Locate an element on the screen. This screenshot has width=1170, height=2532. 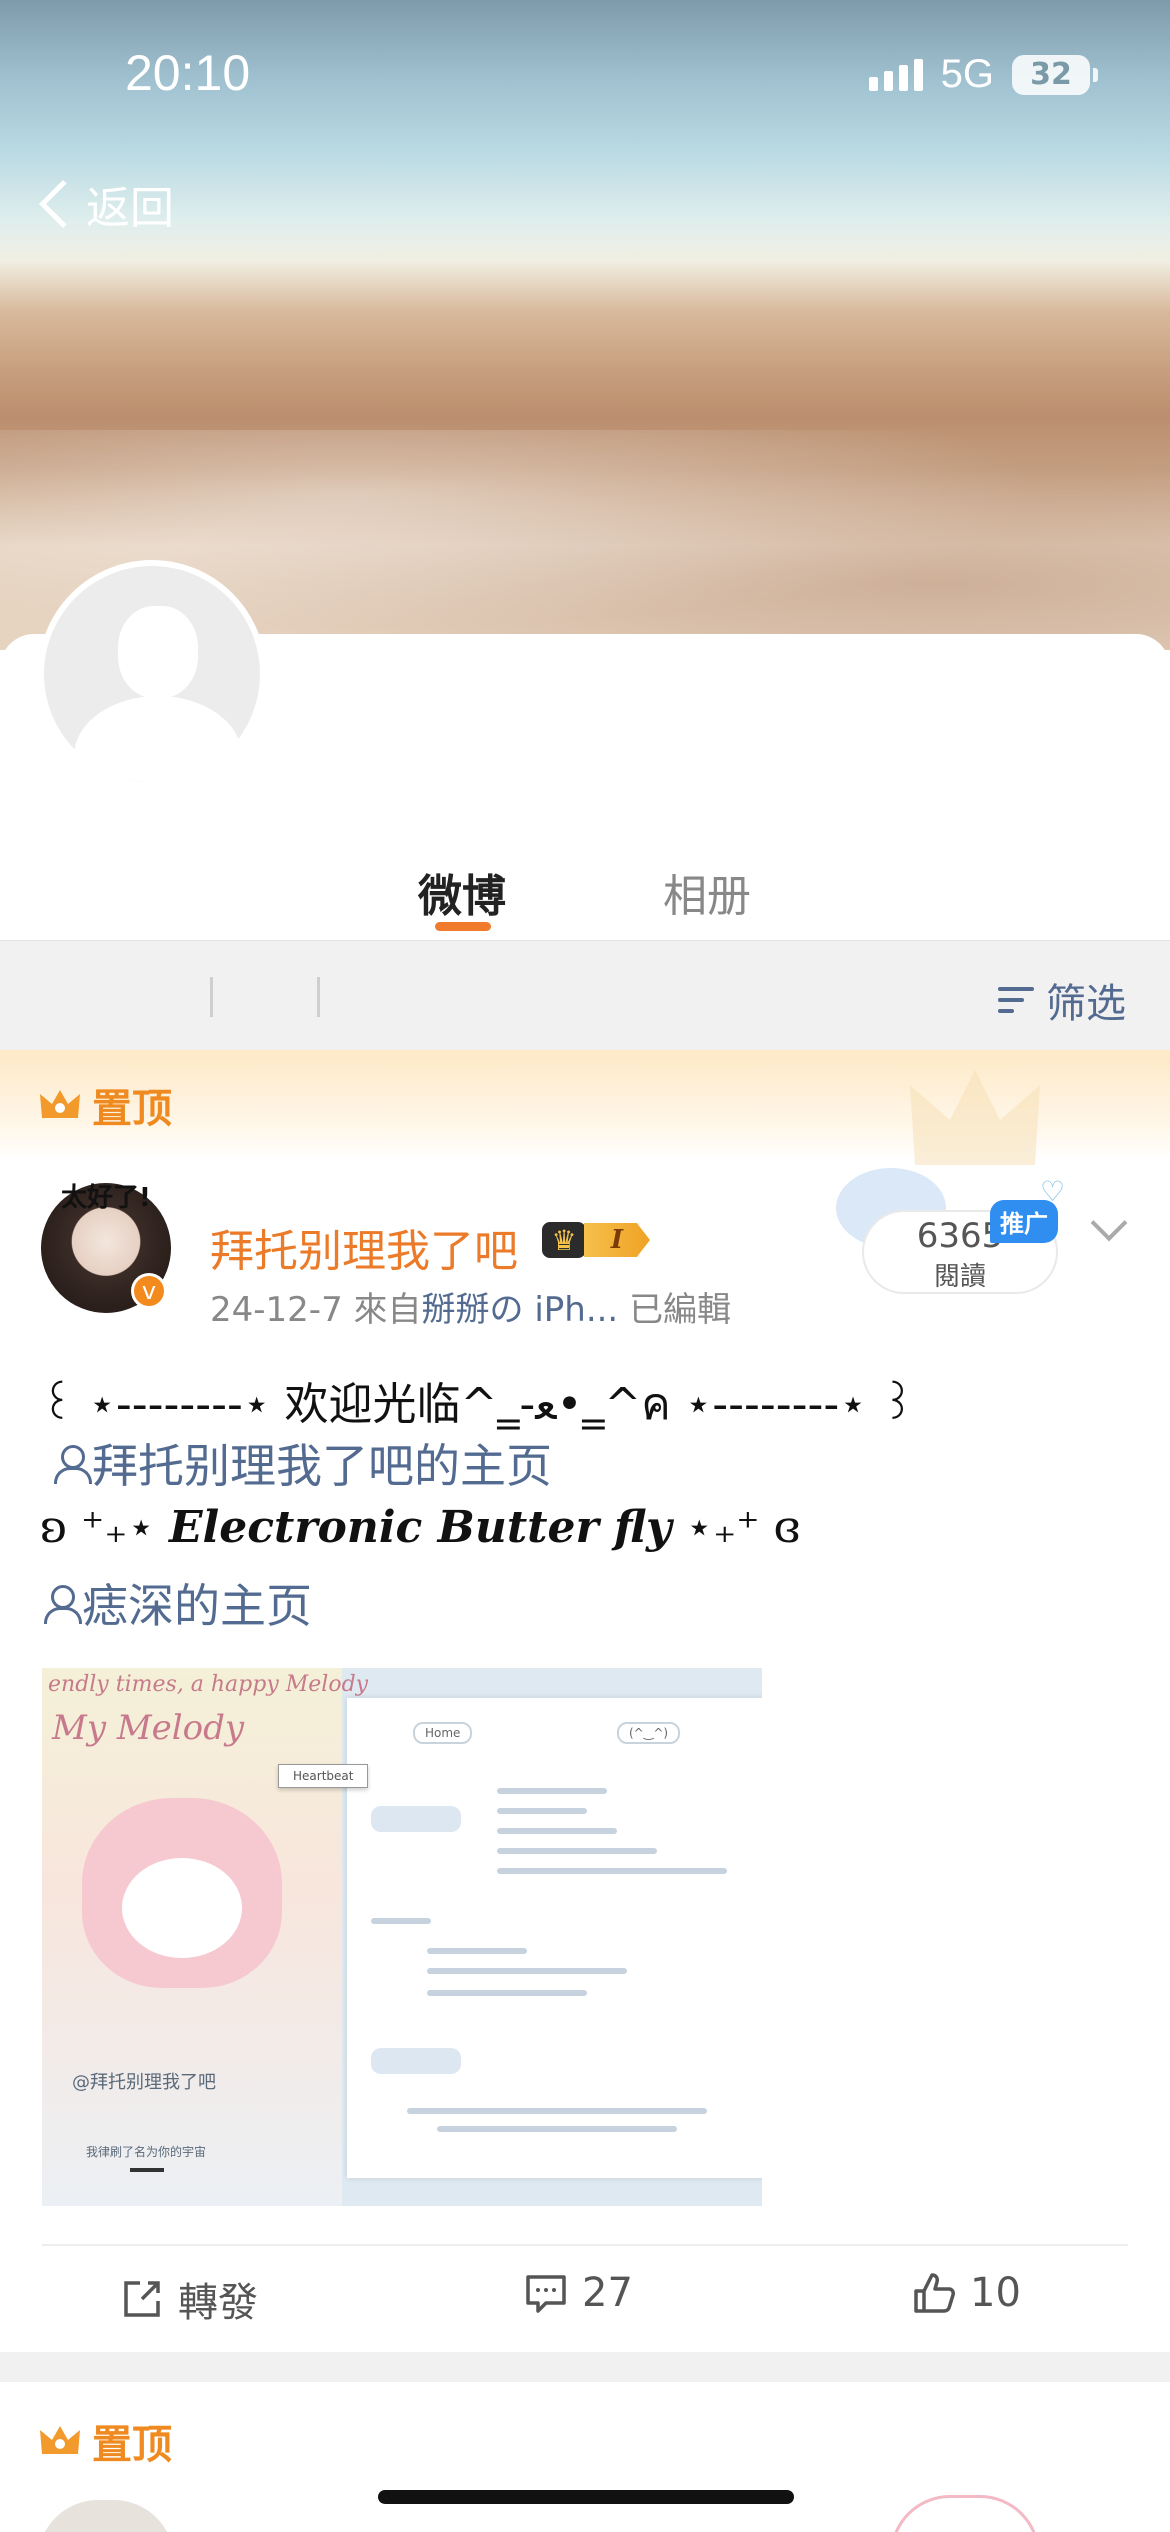
profile-tabs: 微博 相册 is located at coordinates (585, 900).